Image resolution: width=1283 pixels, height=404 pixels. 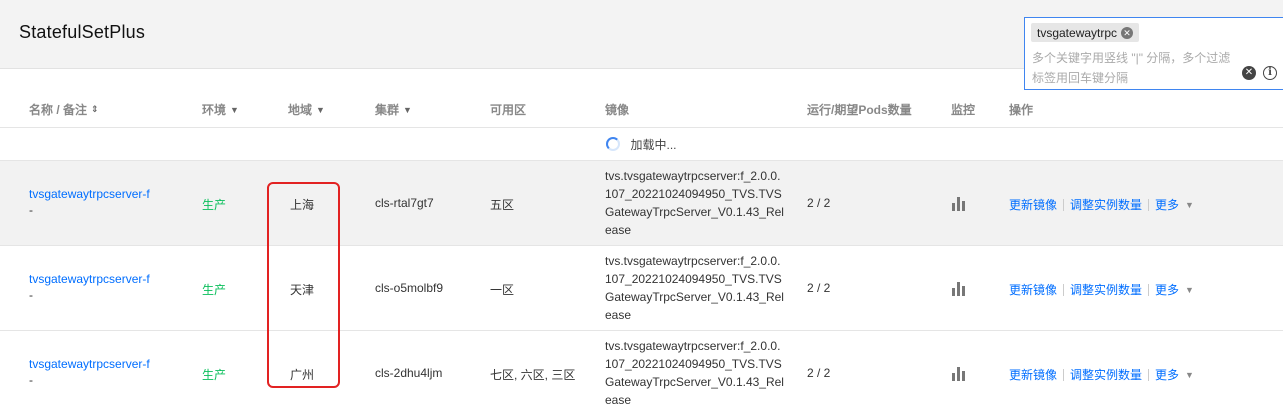 What do you see at coordinates (1021, 110) in the screenshot?
I see `col-actions: 操作` at bounding box center [1021, 110].